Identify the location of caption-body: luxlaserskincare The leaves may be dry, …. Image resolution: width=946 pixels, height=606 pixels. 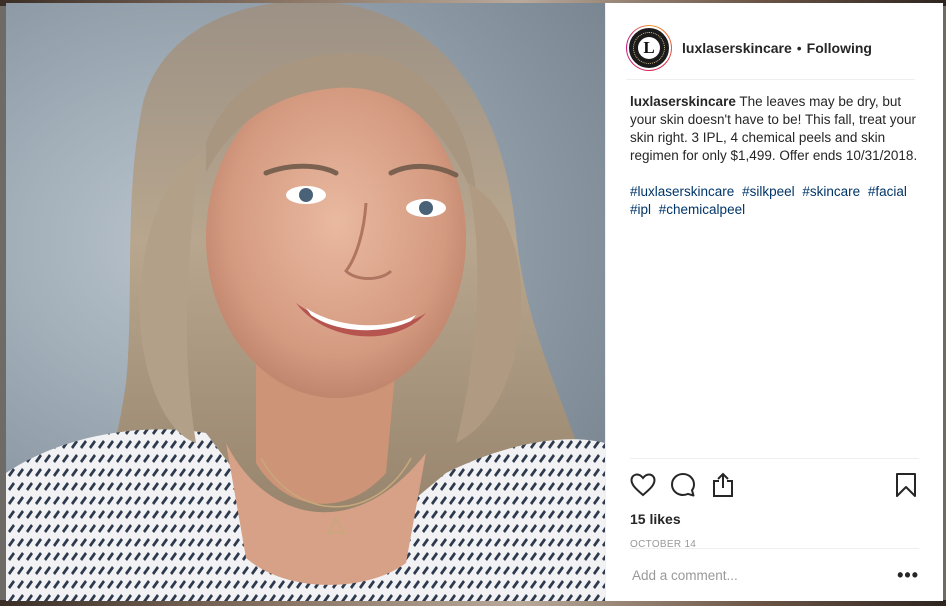
(774, 129).